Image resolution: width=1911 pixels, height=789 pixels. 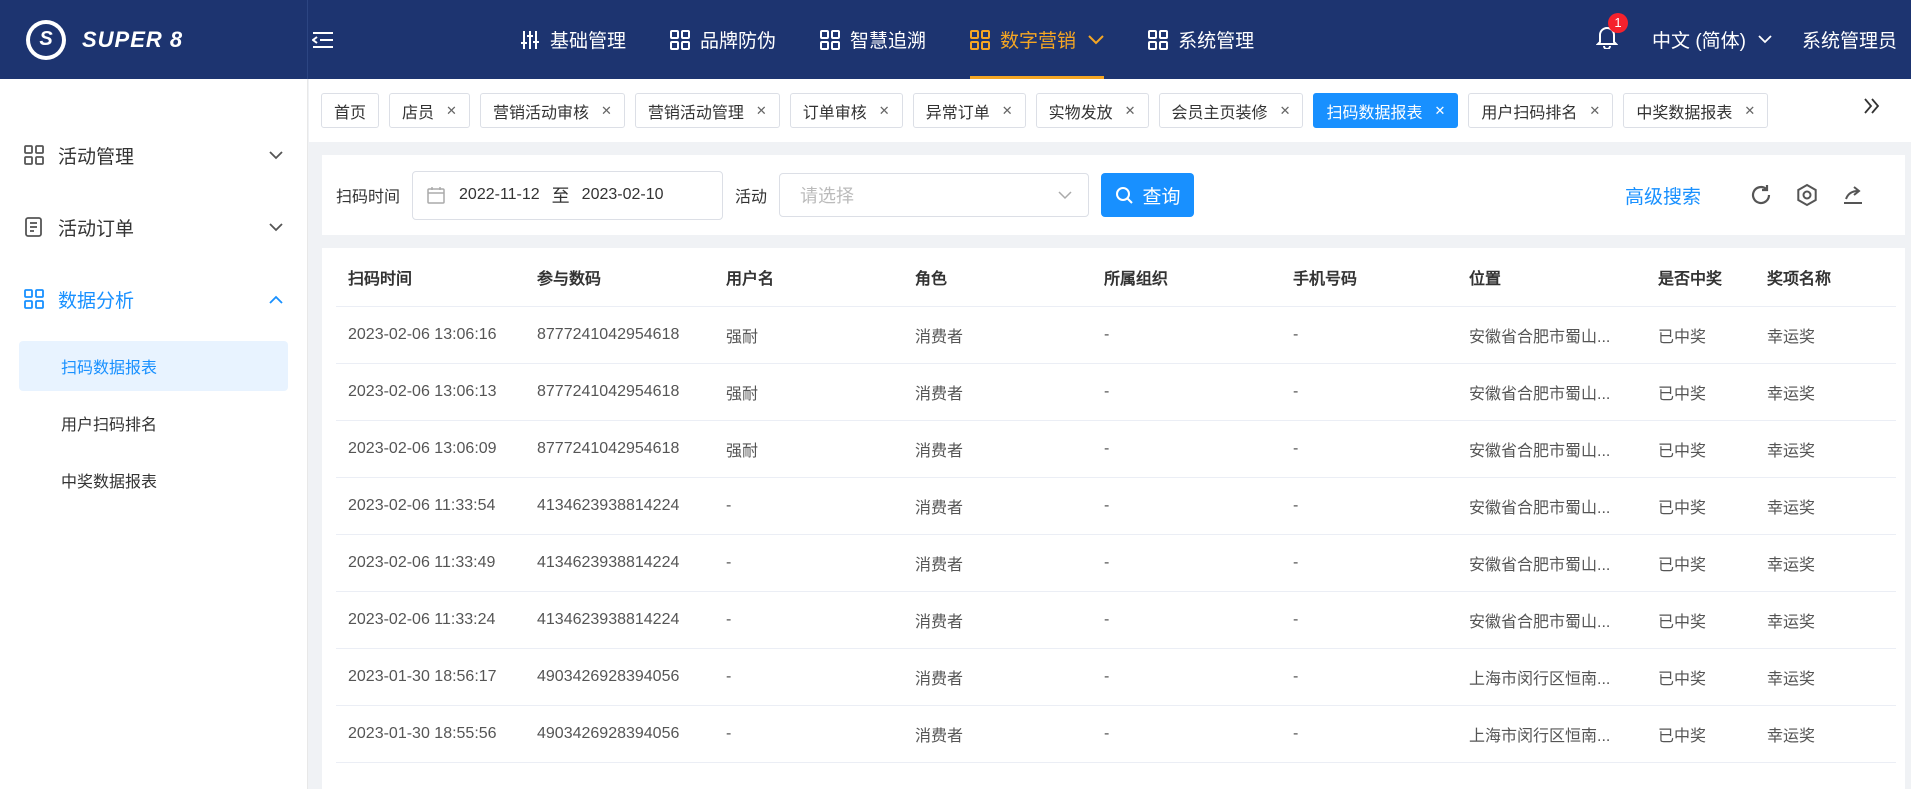 What do you see at coordinates (429, 110) in the screenshot?
I see `tab-clerk: 店员 ✕` at bounding box center [429, 110].